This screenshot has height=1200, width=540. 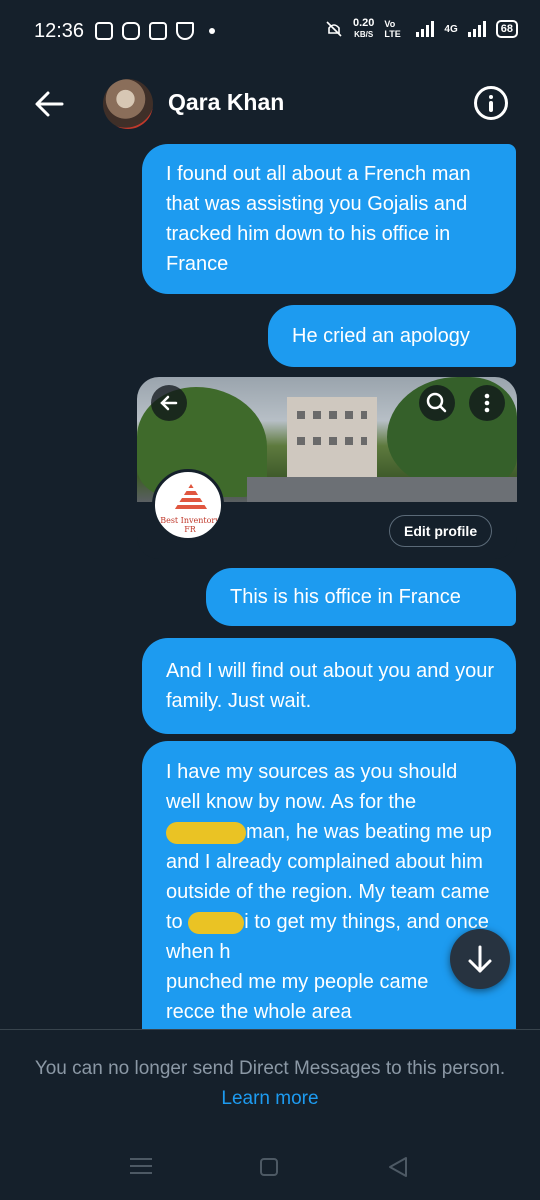 What do you see at coordinates (425, 29) in the screenshot?
I see `signal-icon` at bounding box center [425, 29].